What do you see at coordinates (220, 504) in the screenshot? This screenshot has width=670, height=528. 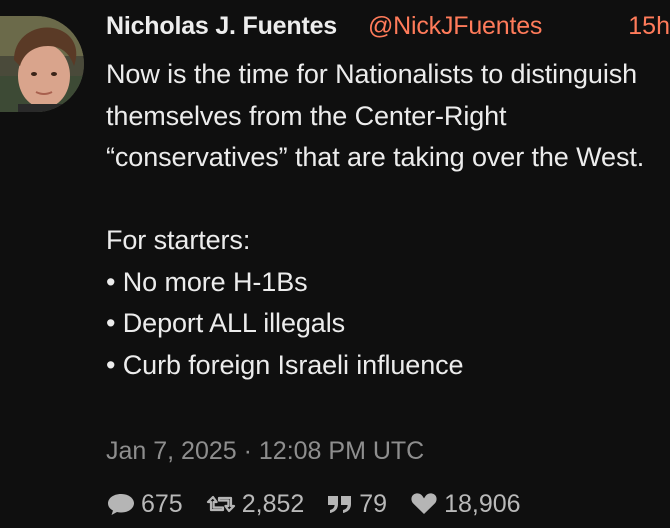 I see `retweet-icon` at bounding box center [220, 504].